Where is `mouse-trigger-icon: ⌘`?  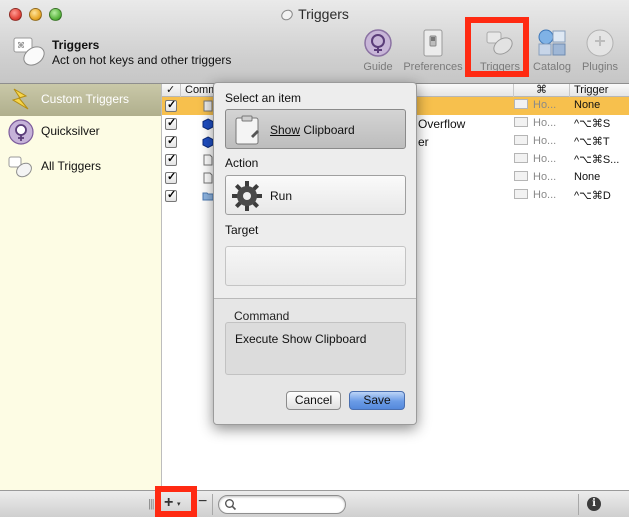 mouse-trigger-icon: ⌘ is located at coordinates (29, 51).